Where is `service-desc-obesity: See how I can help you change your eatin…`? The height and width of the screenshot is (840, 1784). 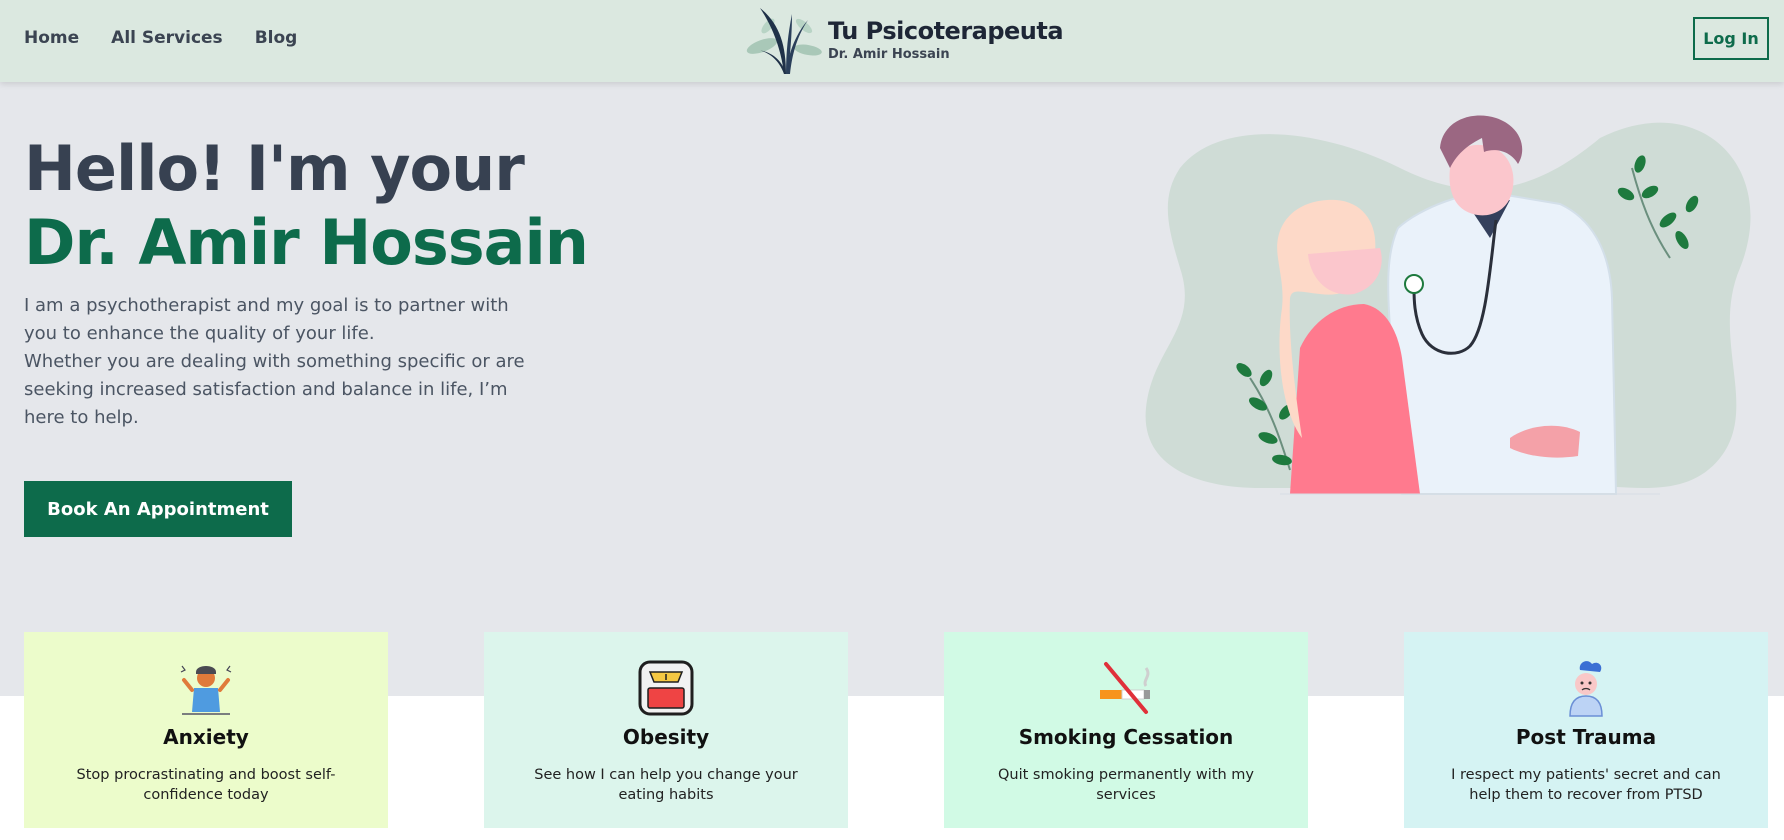 service-desc-obesity: See how I can help you change your eatin… is located at coordinates (666, 785).